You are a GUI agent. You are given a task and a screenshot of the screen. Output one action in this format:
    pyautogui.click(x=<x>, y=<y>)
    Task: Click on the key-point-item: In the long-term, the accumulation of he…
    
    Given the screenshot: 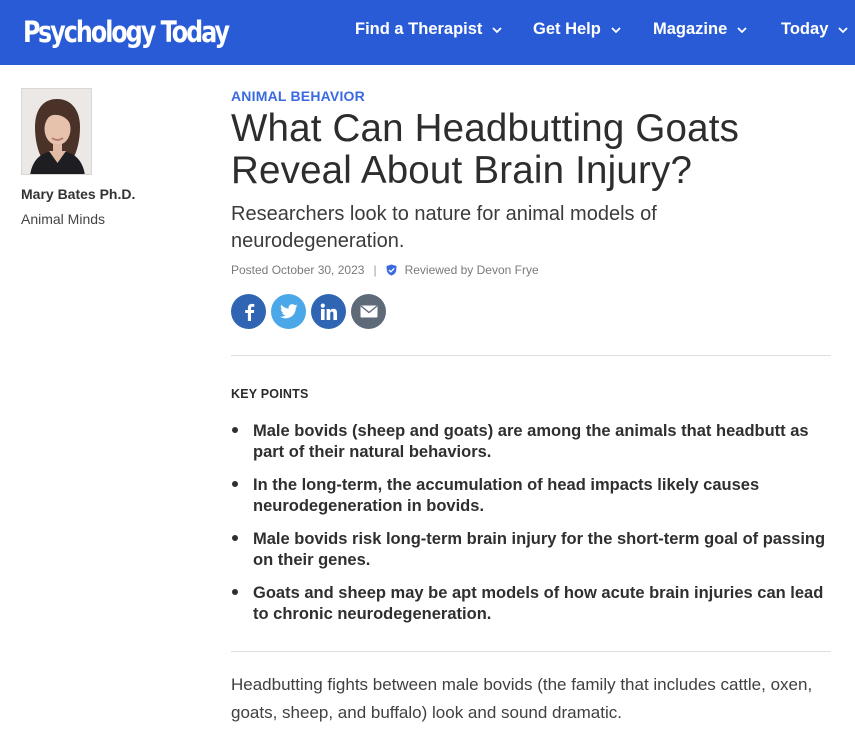 What is the action you would take?
    pyautogui.click(x=531, y=496)
    